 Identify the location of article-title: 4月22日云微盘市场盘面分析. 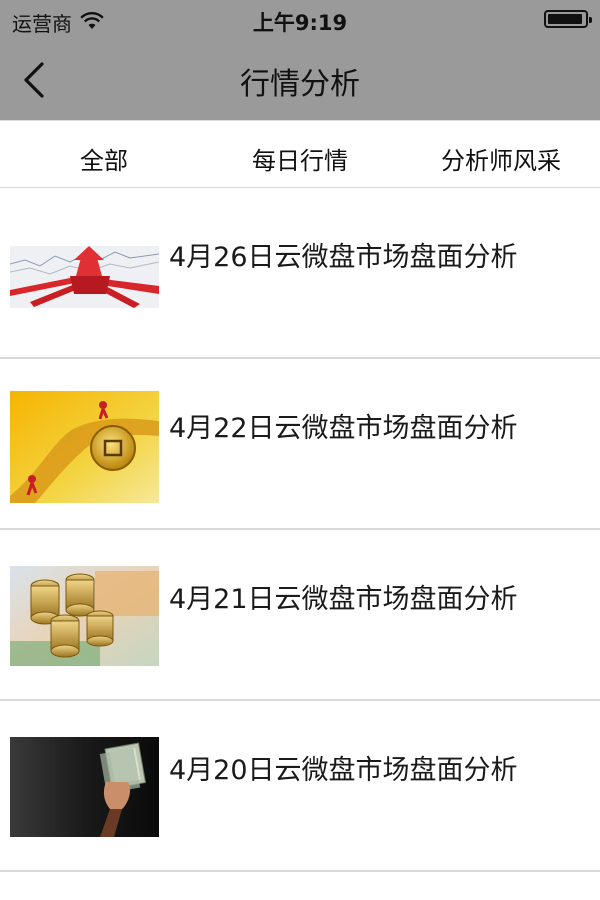
(343, 428).